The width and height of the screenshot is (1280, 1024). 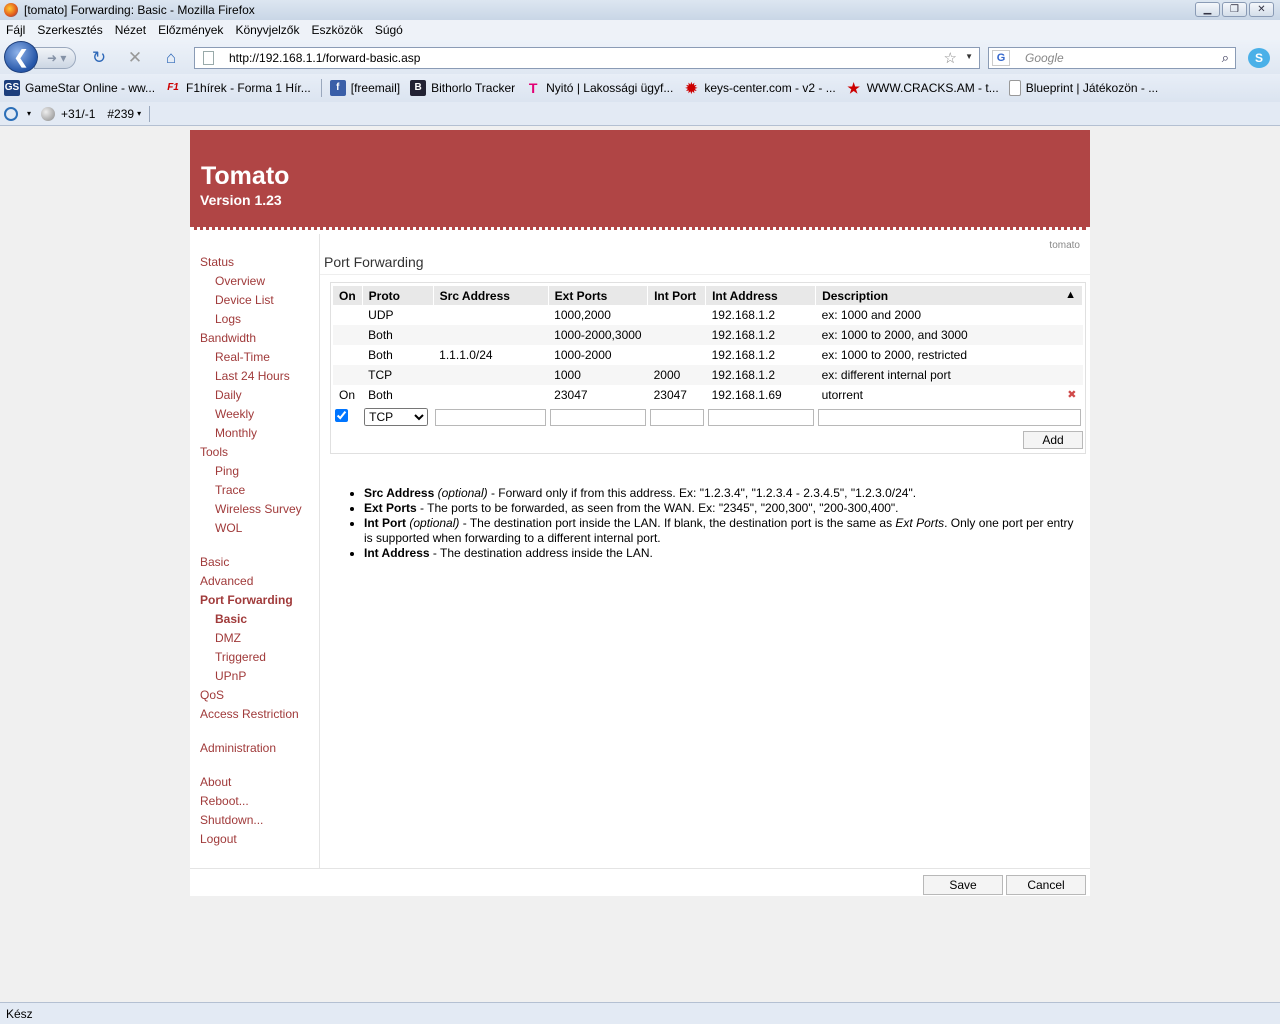 I want to click on nav-real-time: Real-Time, so click(x=242, y=357).